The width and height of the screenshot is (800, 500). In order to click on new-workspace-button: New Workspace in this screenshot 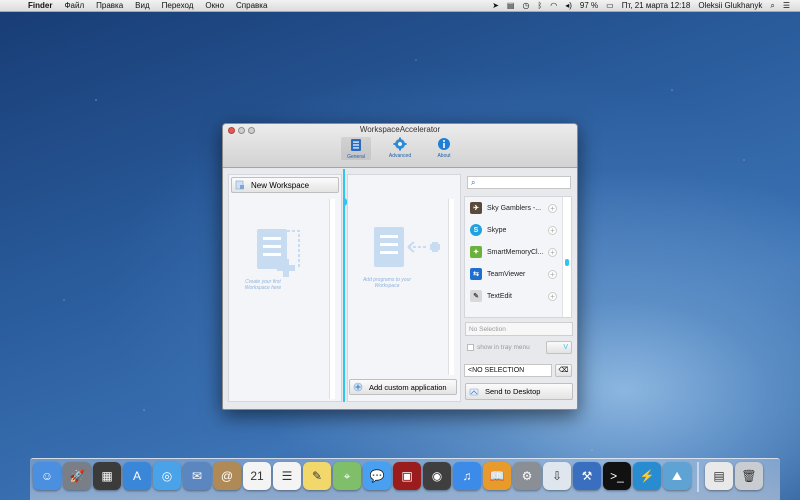, I will do `click(285, 185)`.